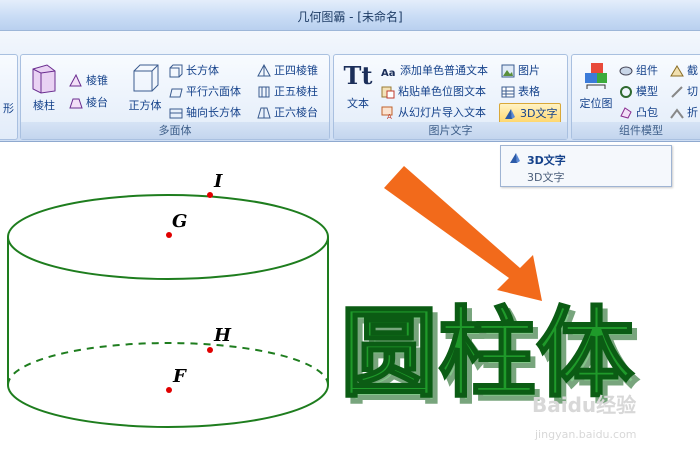  I want to click on cuboid-button: 长方体, so click(194, 70).